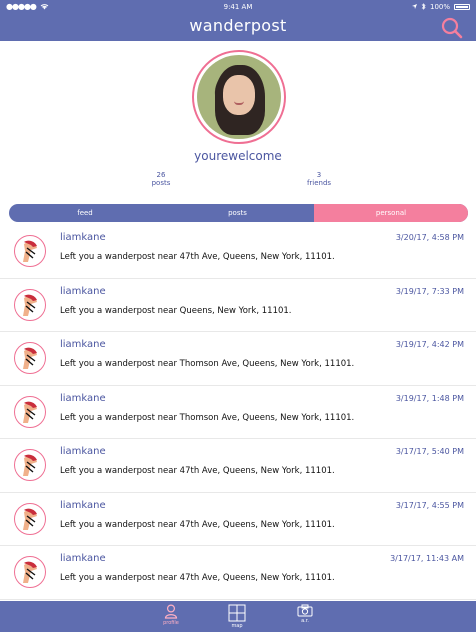 The image size is (476, 632). What do you see at coordinates (161, 183) in the screenshot?
I see `posts-label: posts` at bounding box center [161, 183].